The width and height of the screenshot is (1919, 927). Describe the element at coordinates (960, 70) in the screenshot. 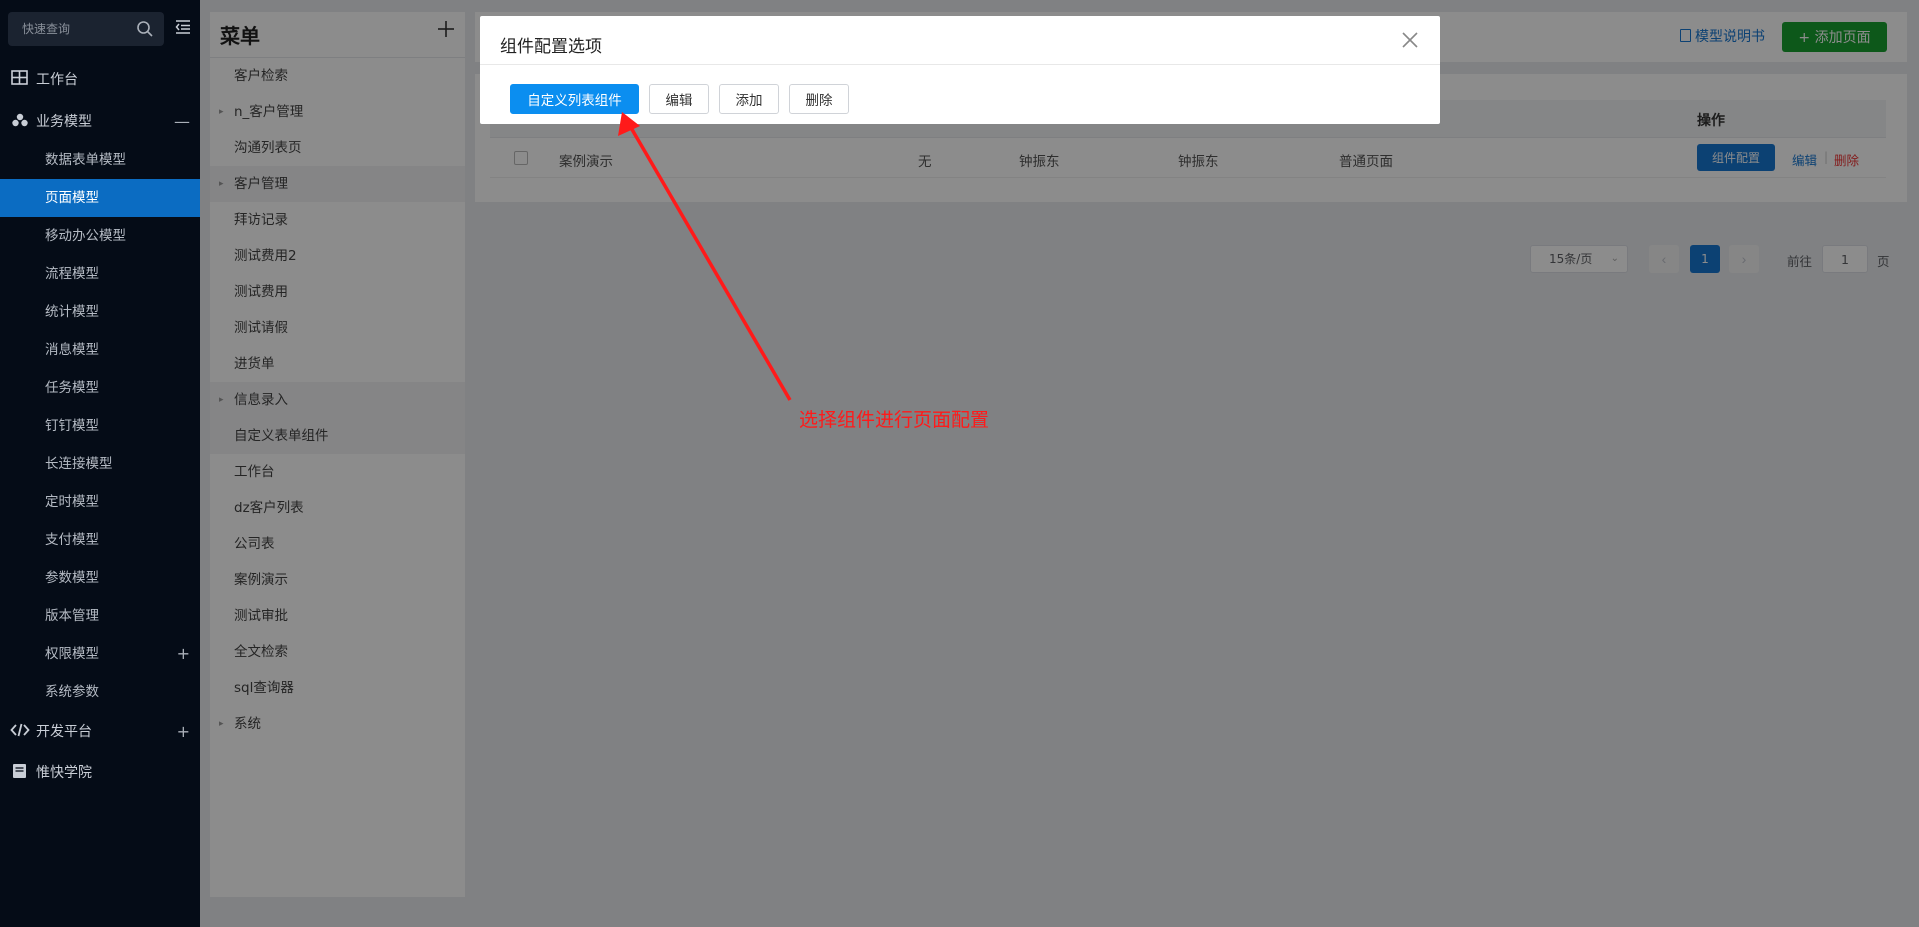

I see `component-config-dialog: 组件配置选项 自定义列表组件 编辑 添加 删除` at that location.